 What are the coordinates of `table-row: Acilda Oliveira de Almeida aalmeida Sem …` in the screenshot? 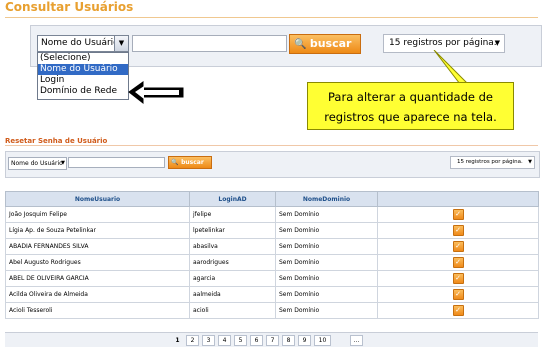 It's located at (272, 294).